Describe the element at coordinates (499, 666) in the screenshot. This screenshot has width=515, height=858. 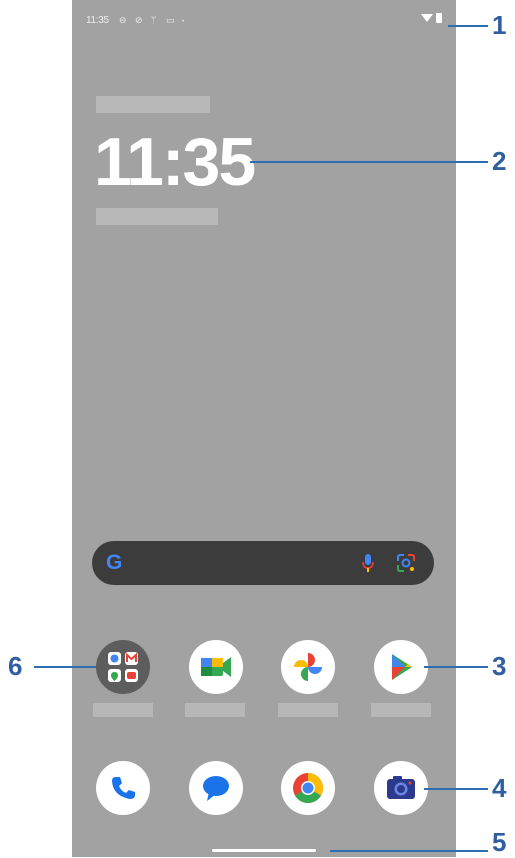
I see `callout-number-3: 3` at that location.